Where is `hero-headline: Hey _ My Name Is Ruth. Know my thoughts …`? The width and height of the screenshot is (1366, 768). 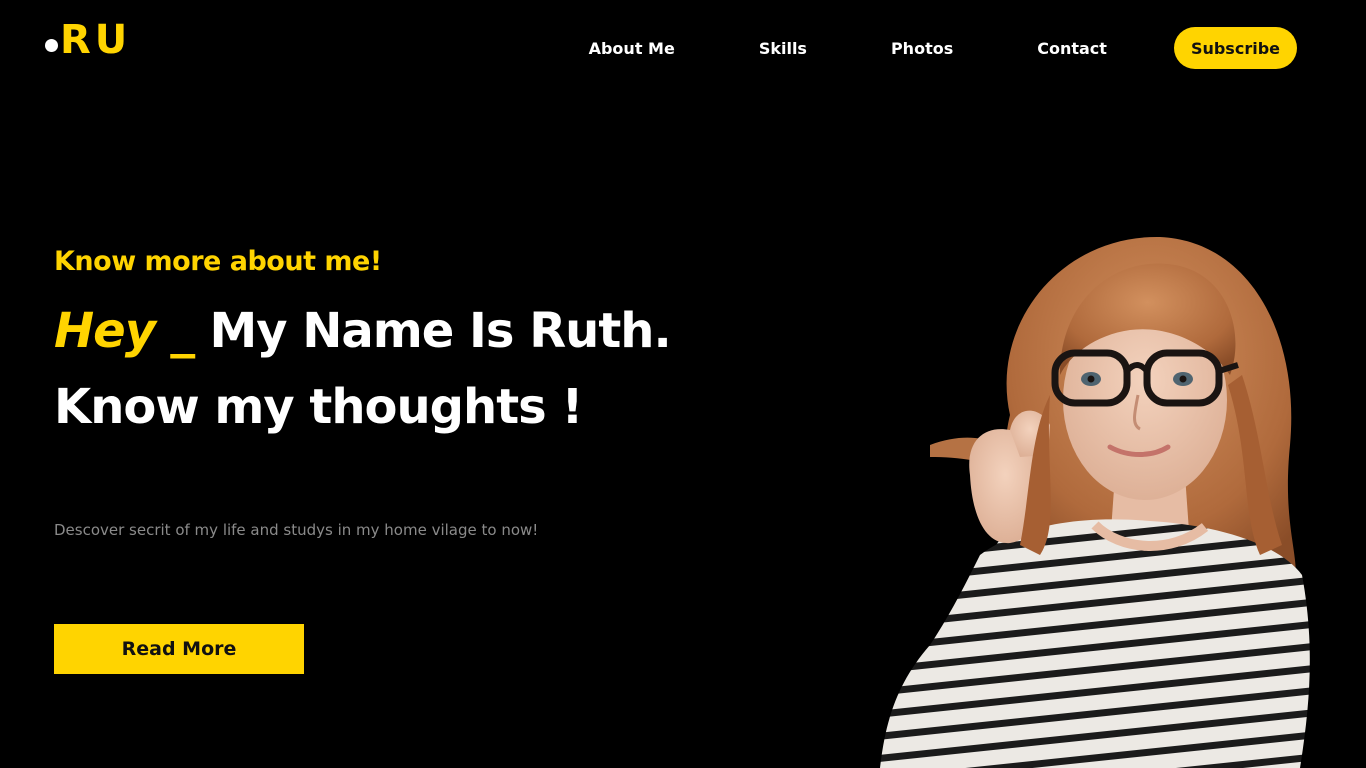 hero-headline: Hey _ My Name Is Ruth. Know my thoughts … is located at coordinates (363, 369).